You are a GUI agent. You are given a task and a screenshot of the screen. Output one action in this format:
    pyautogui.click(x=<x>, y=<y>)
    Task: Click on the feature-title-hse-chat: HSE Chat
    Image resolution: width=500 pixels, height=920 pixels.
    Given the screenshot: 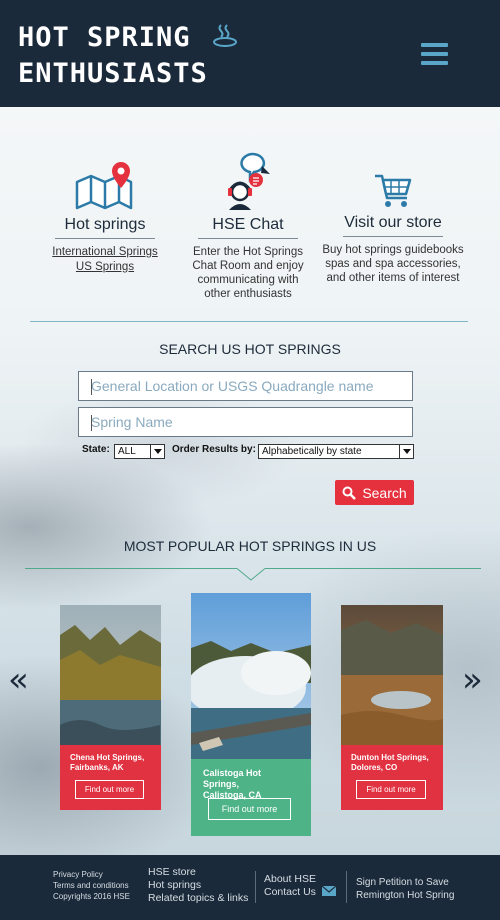 What is the action you would take?
    pyautogui.click(x=248, y=225)
    